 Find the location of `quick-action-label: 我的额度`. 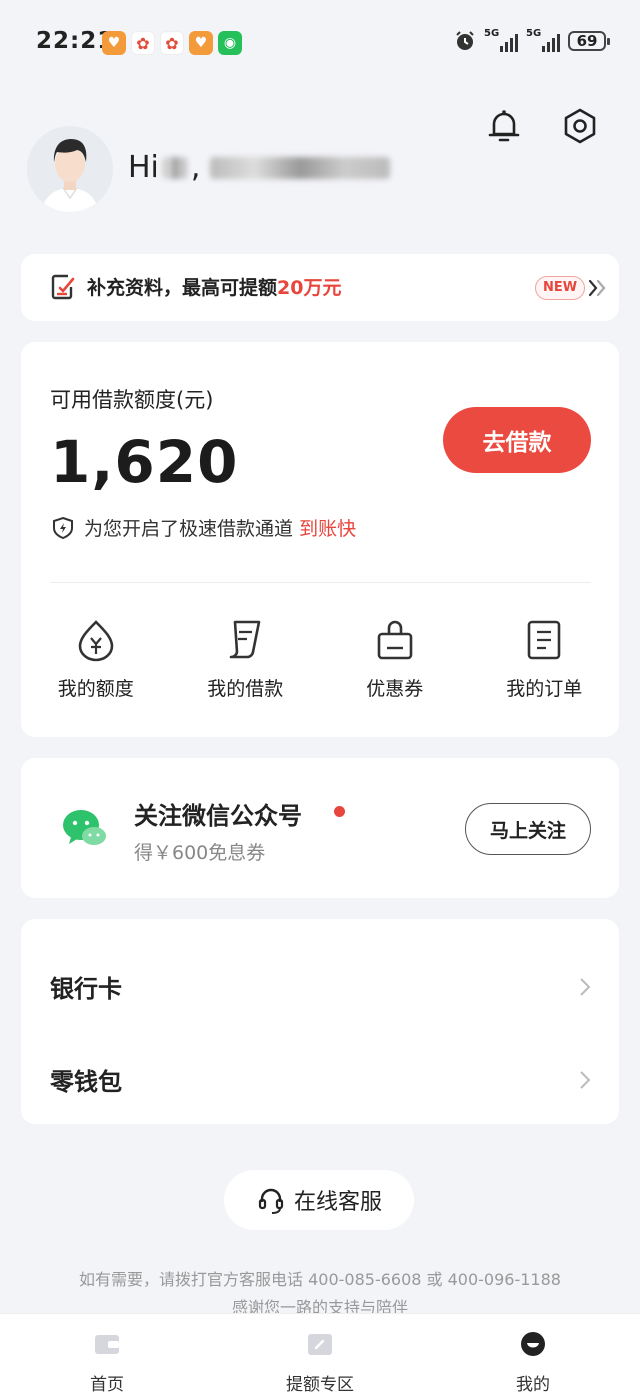

quick-action-label: 我的额度 is located at coordinates (95, 689).